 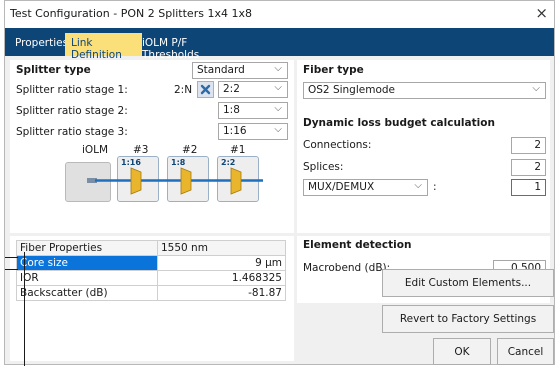 I want to click on row-label: Core size, so click(x=87, y=263).